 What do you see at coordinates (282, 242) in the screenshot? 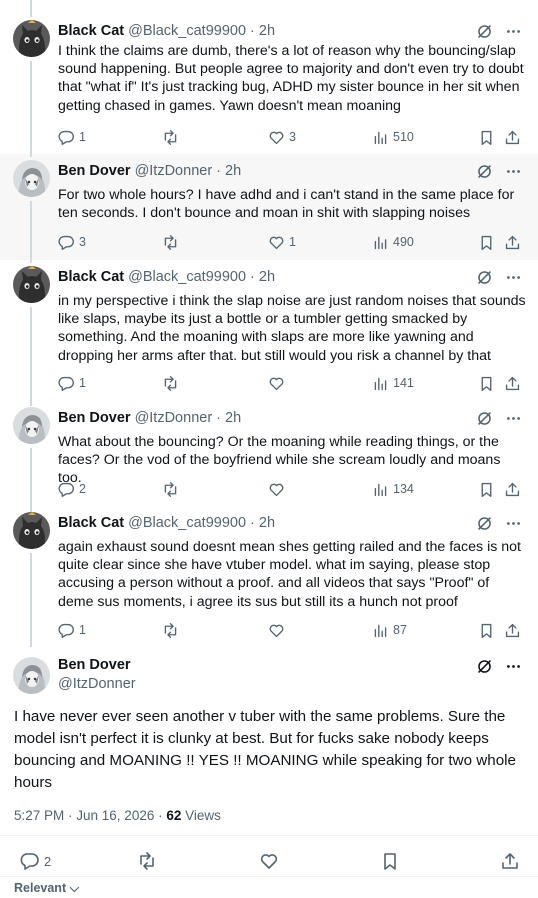
I see `like-button: 1` at bounding box center [282, 242].